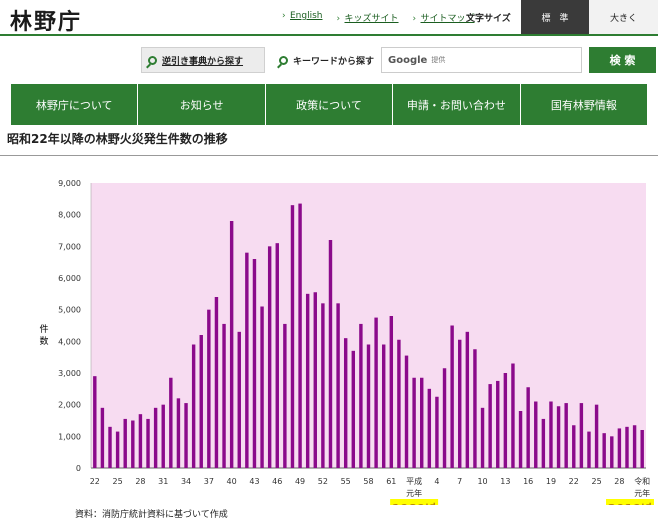  I want to click on font-size-label: 文字サイズ, so click(488, 19).